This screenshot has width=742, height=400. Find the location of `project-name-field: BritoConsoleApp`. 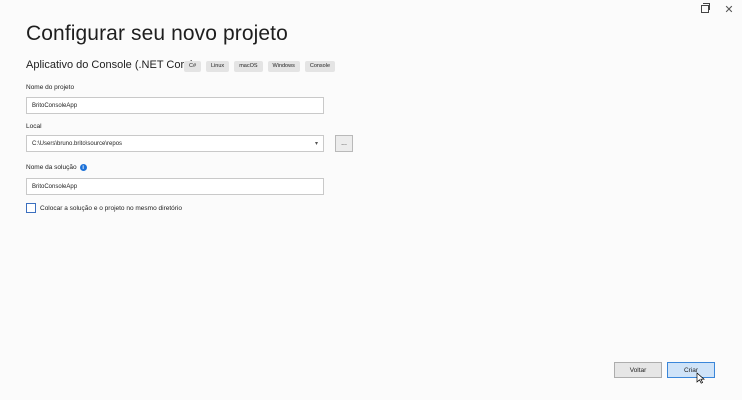

project-name-field: BritoConsoleApp is located at coordinates (175, 105).